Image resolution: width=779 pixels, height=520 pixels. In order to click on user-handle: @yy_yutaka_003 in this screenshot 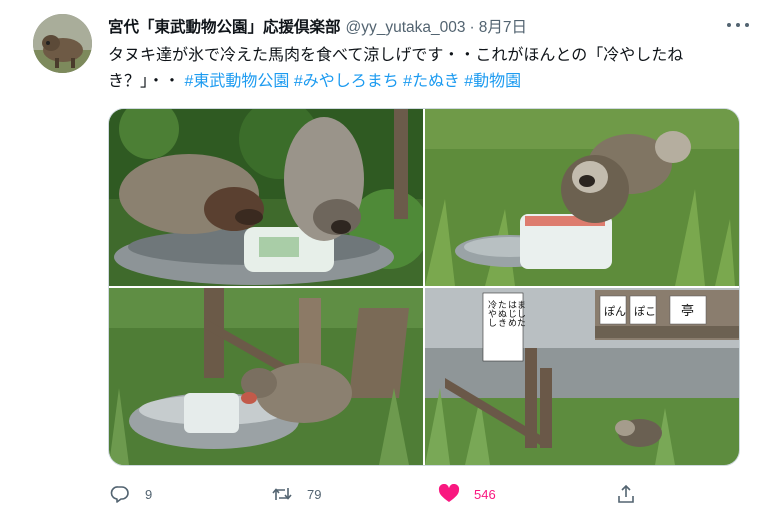, I will do `click(406, 28)`.